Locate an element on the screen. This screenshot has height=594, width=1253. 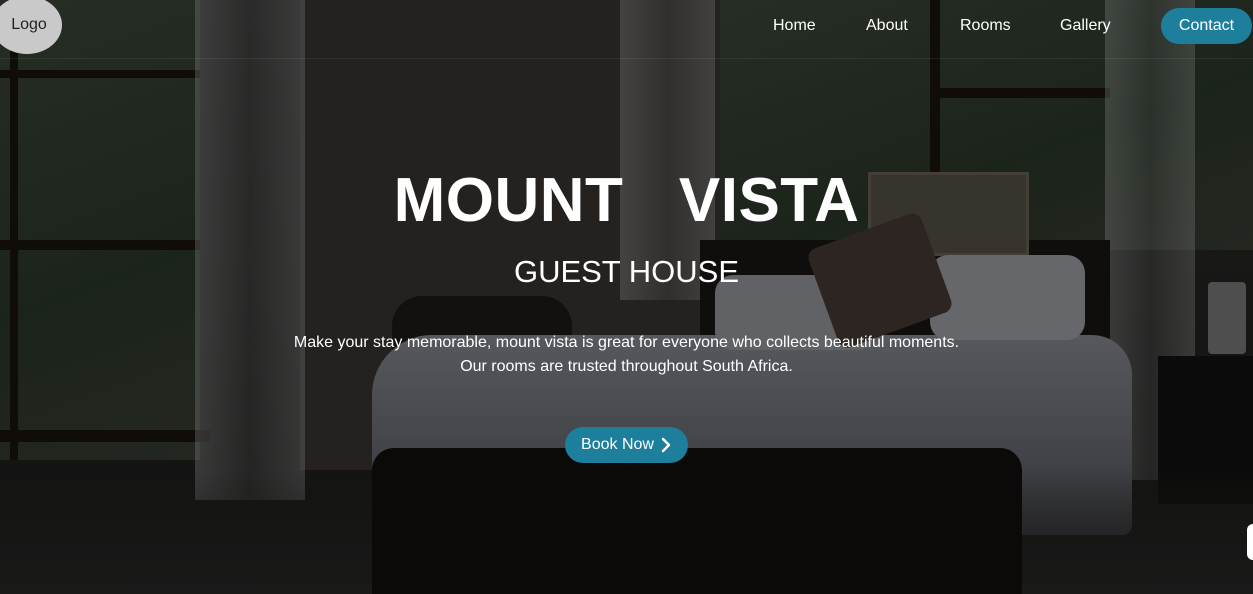
logo: Logo is located at coordinates (31, 27).